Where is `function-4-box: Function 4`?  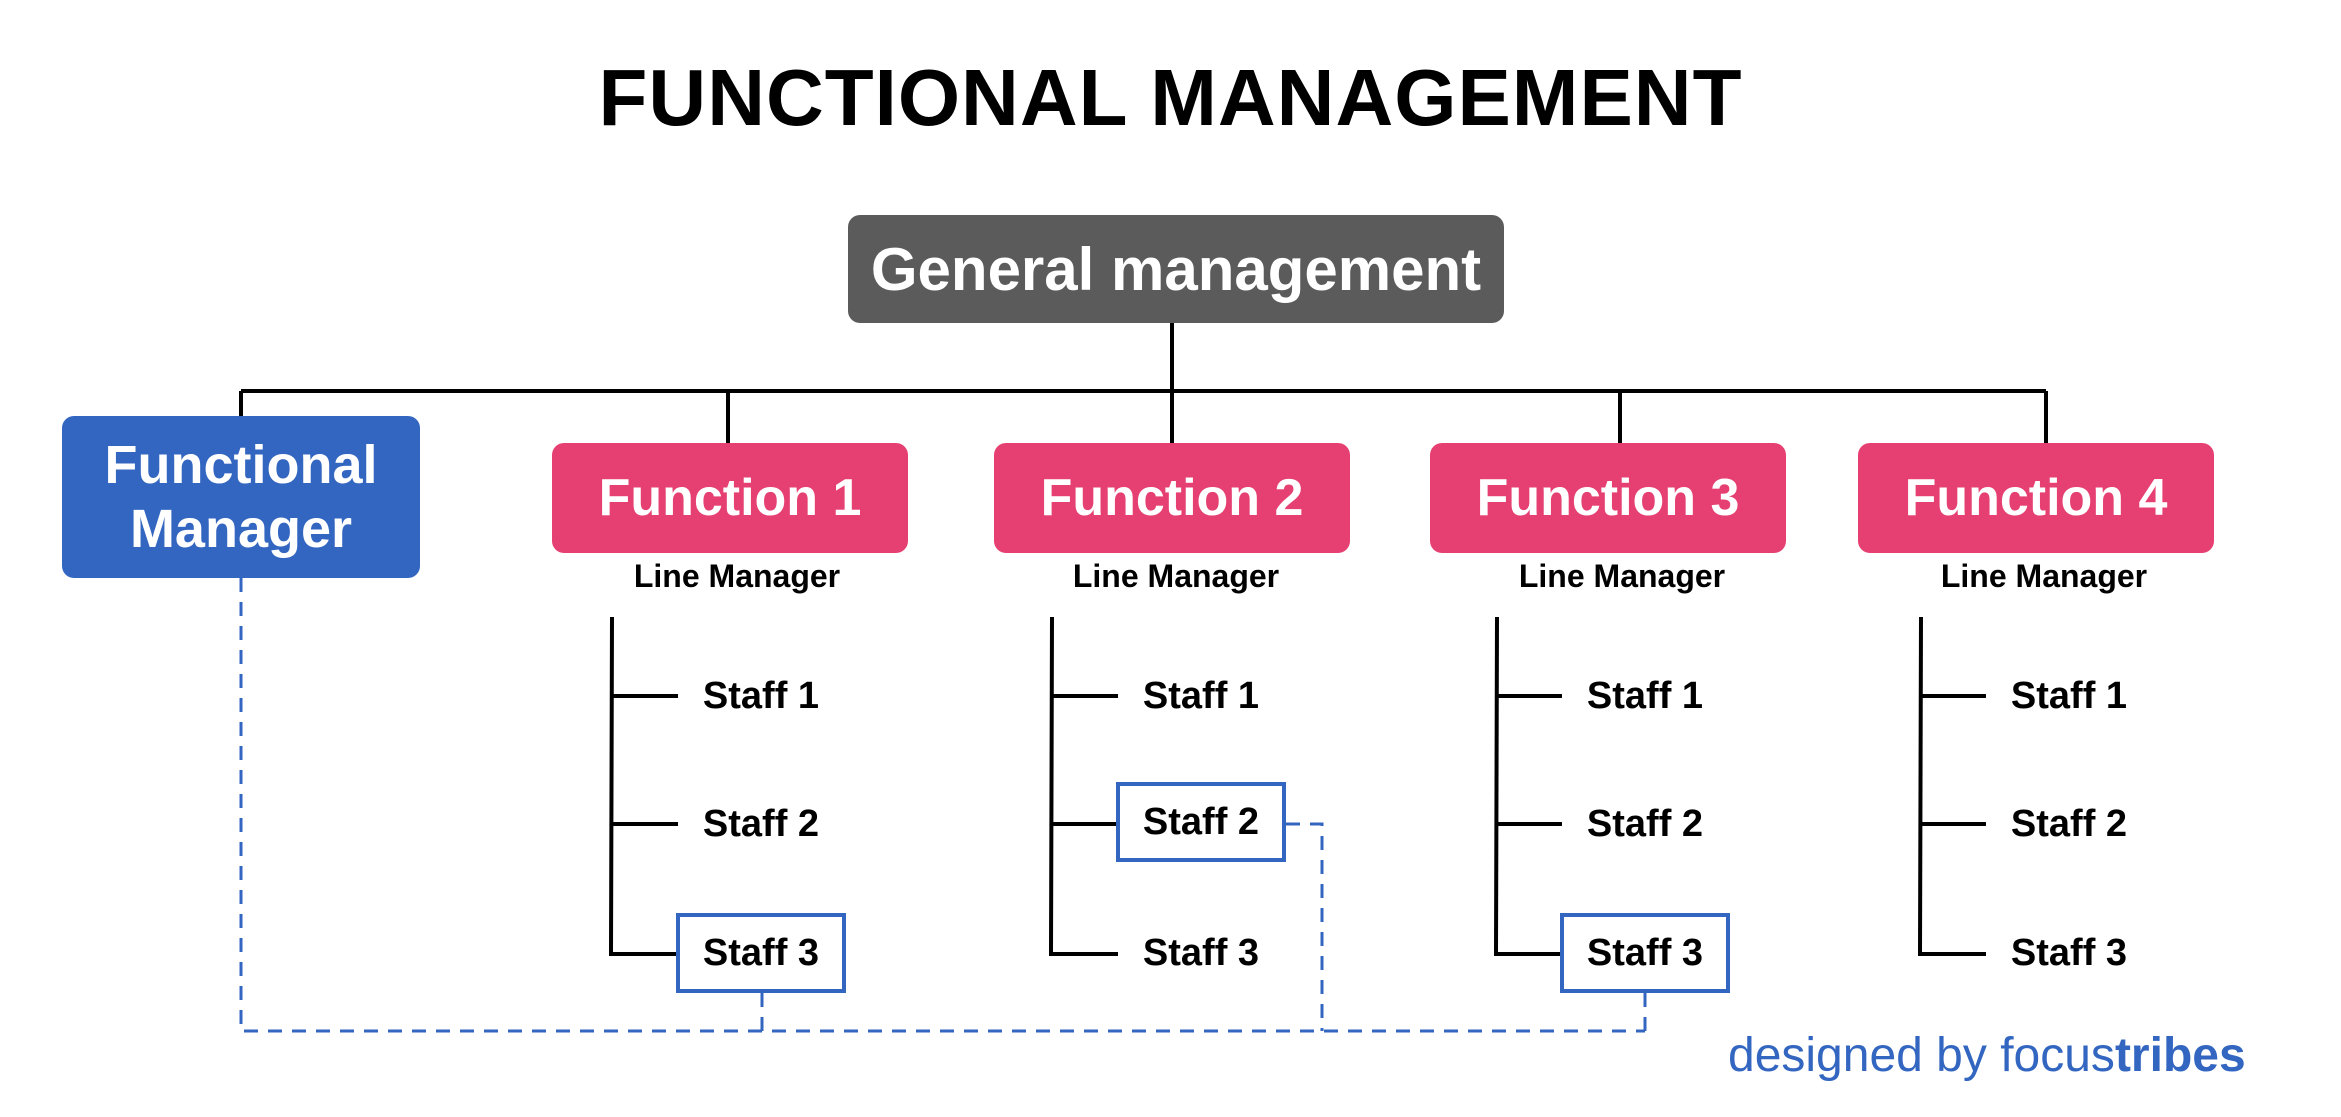 function-4-box: Function 4 is located at coordinates (2036, 498).